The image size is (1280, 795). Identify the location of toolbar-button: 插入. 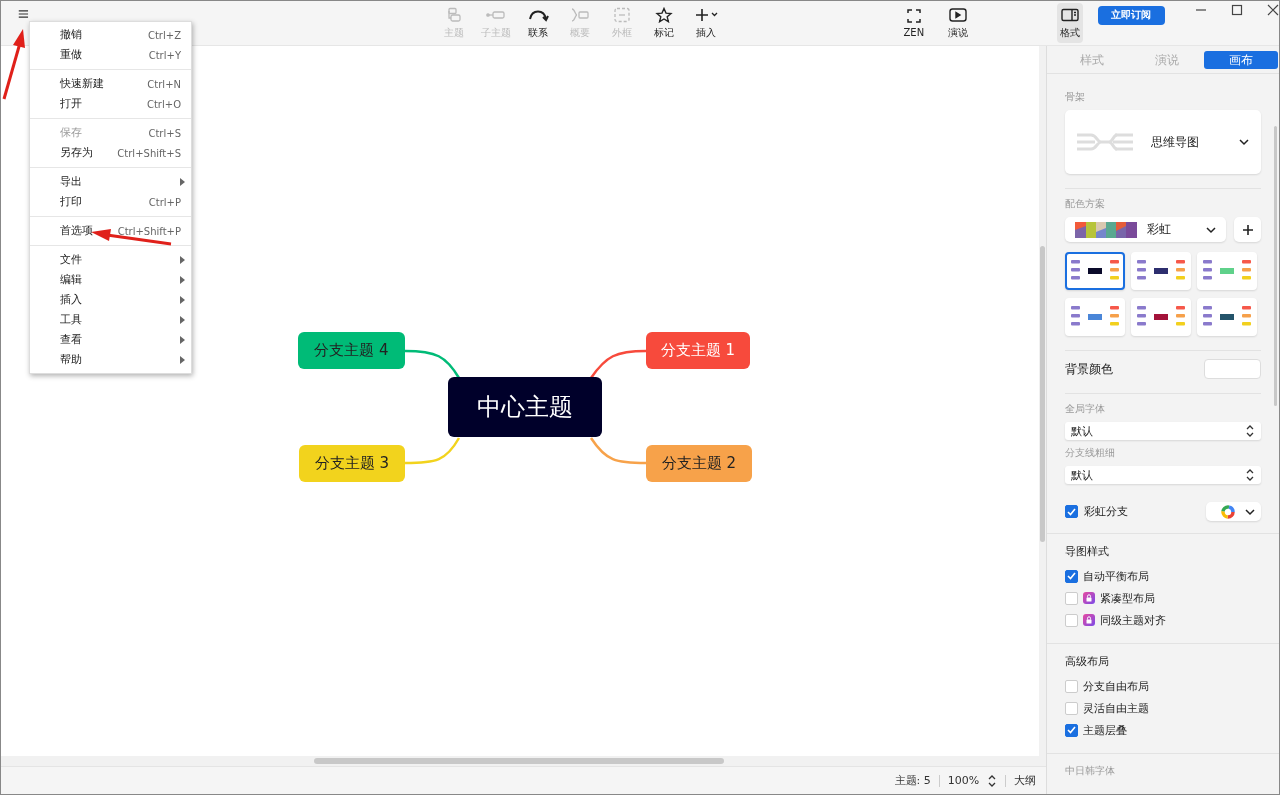
(705, 23).